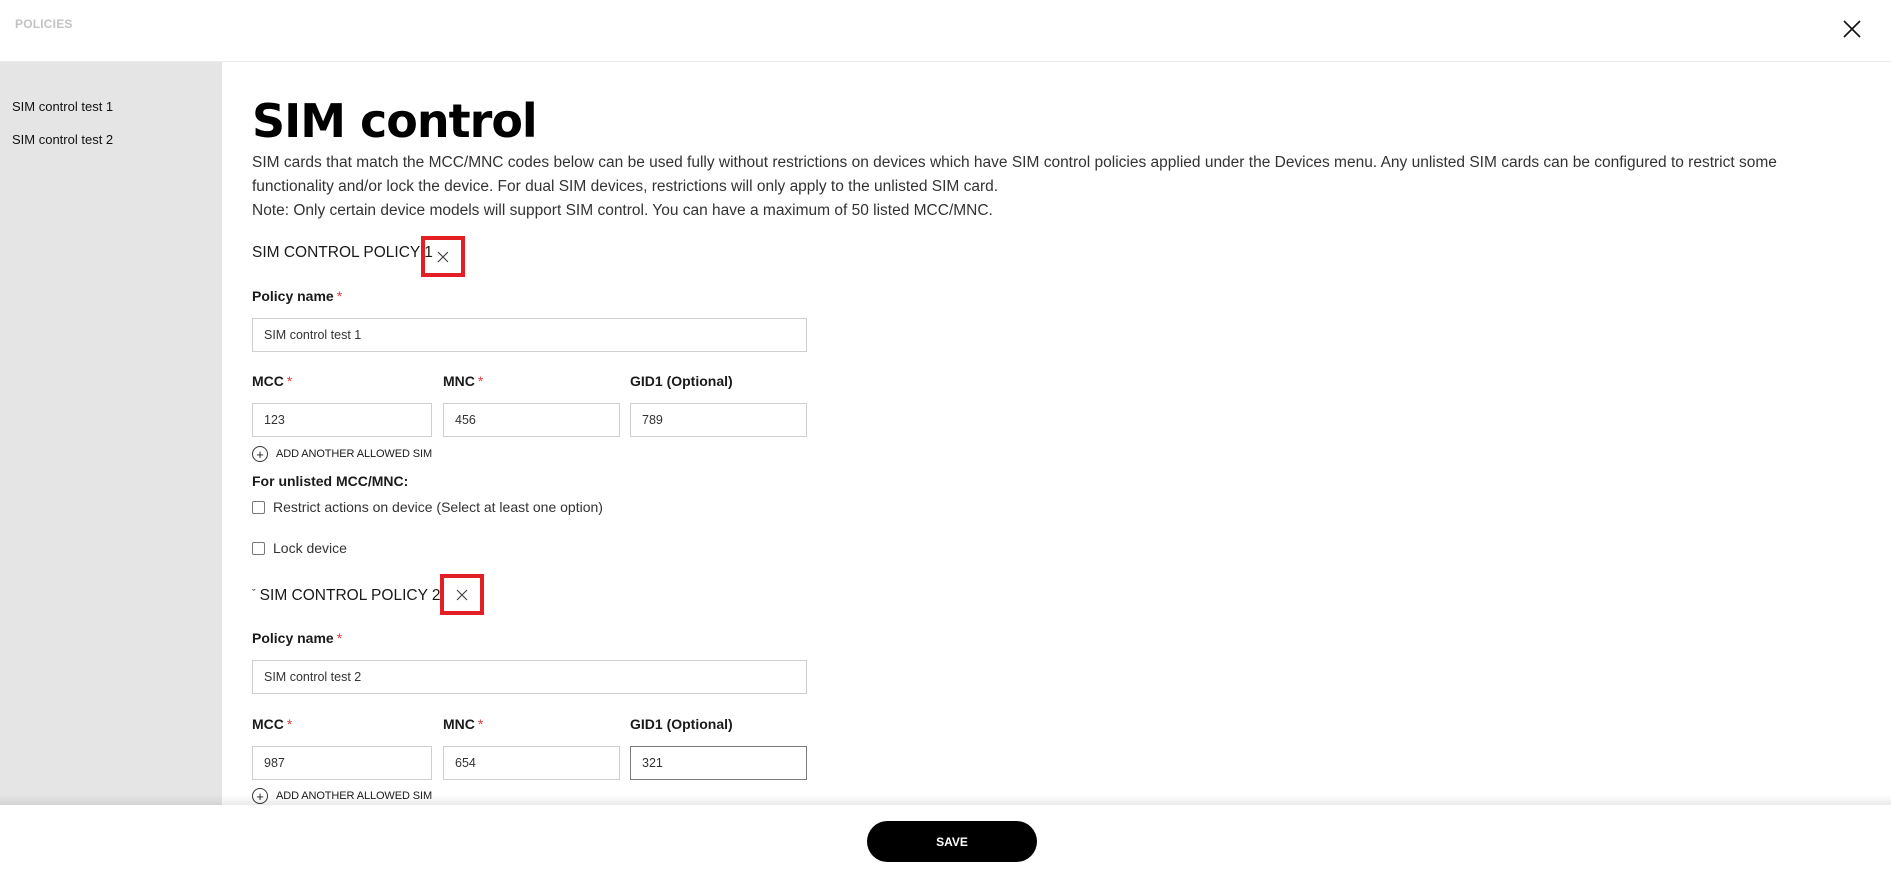 The height and width of the screenshot is (872, 1891). I want to click on lock-device-option: Lock device, so click(299, 548).